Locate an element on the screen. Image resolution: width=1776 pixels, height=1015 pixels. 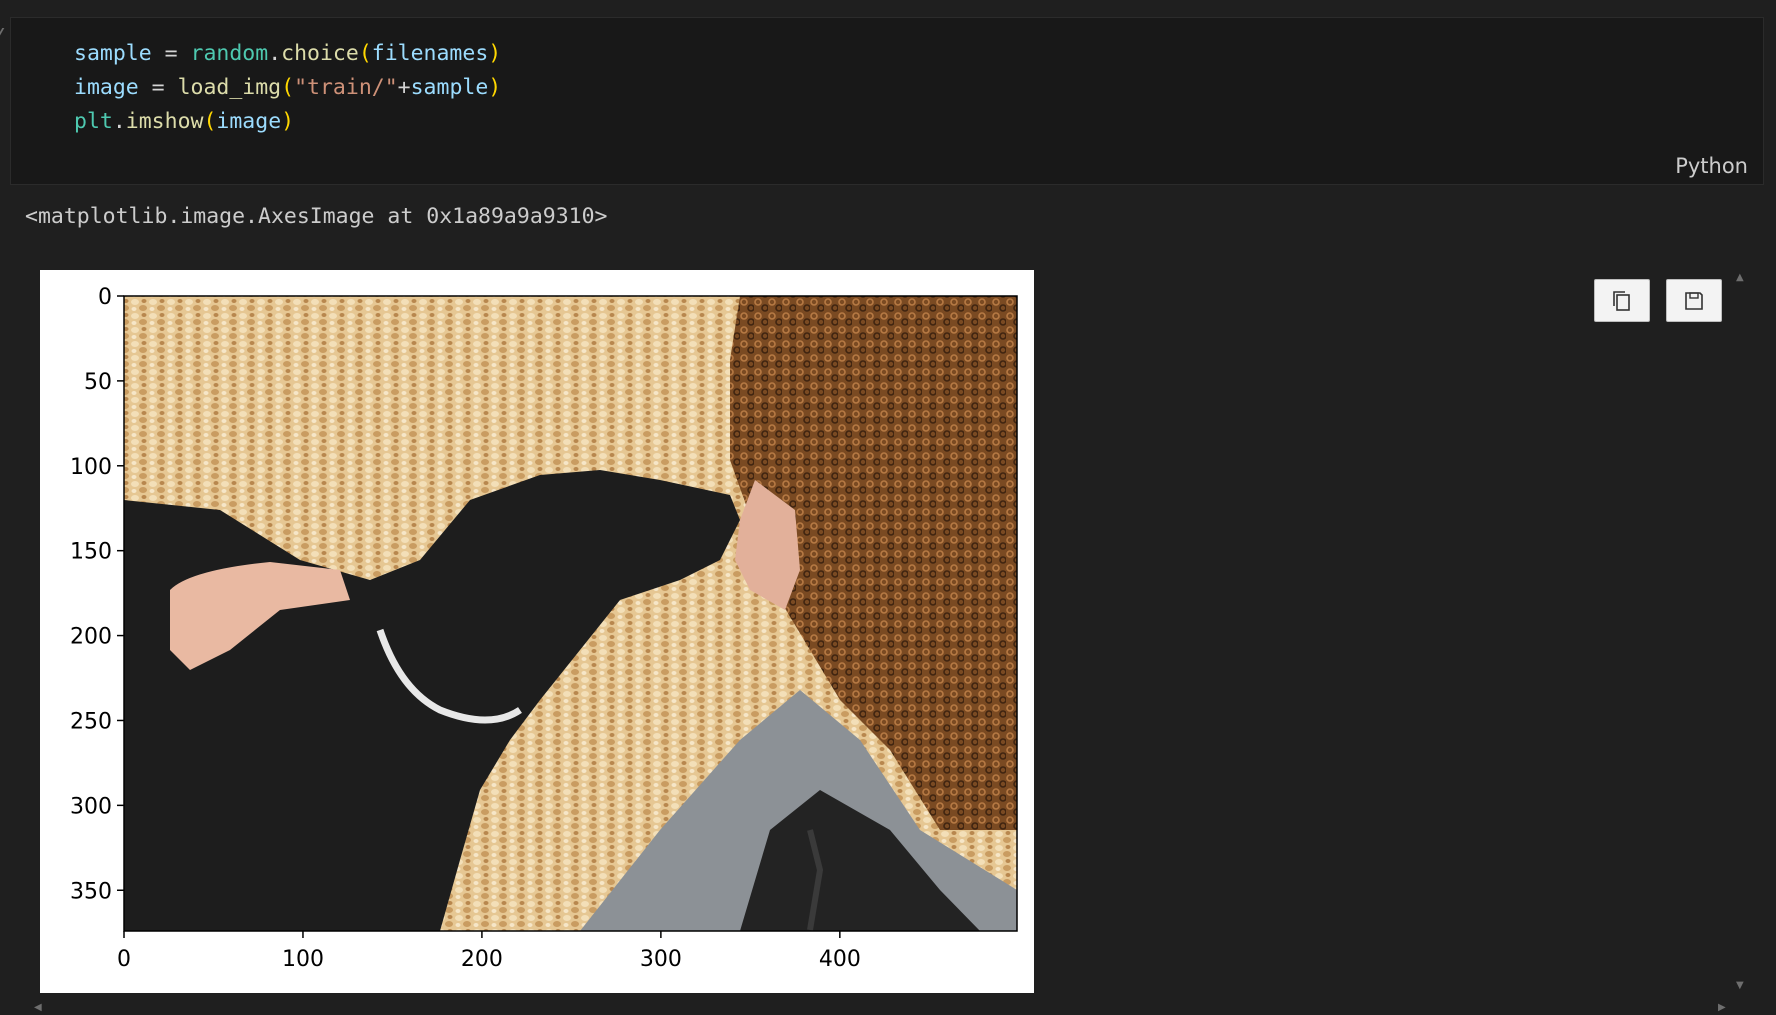
cell-collapse-marker is located at coordinates (4, 32).